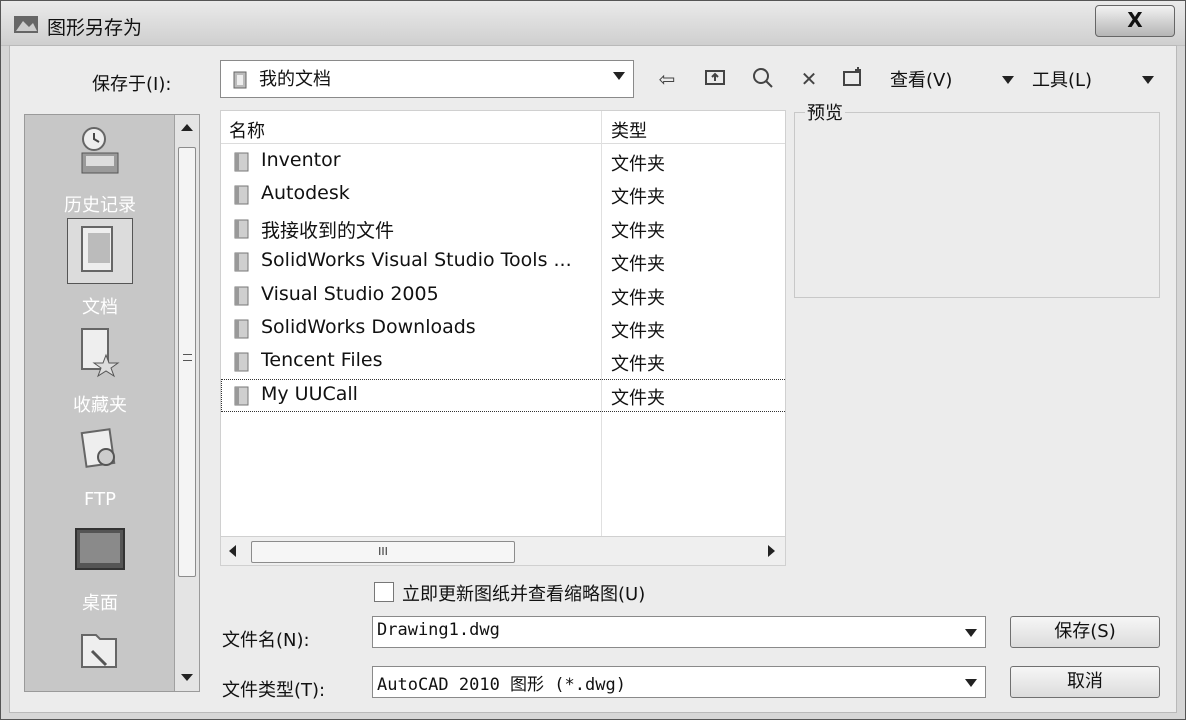 This screenshot has width=1188, height=722. What do you see at coordinates (187, 357) in the screenshot?
I see `grip-icon` at bounding box center [187, 357].